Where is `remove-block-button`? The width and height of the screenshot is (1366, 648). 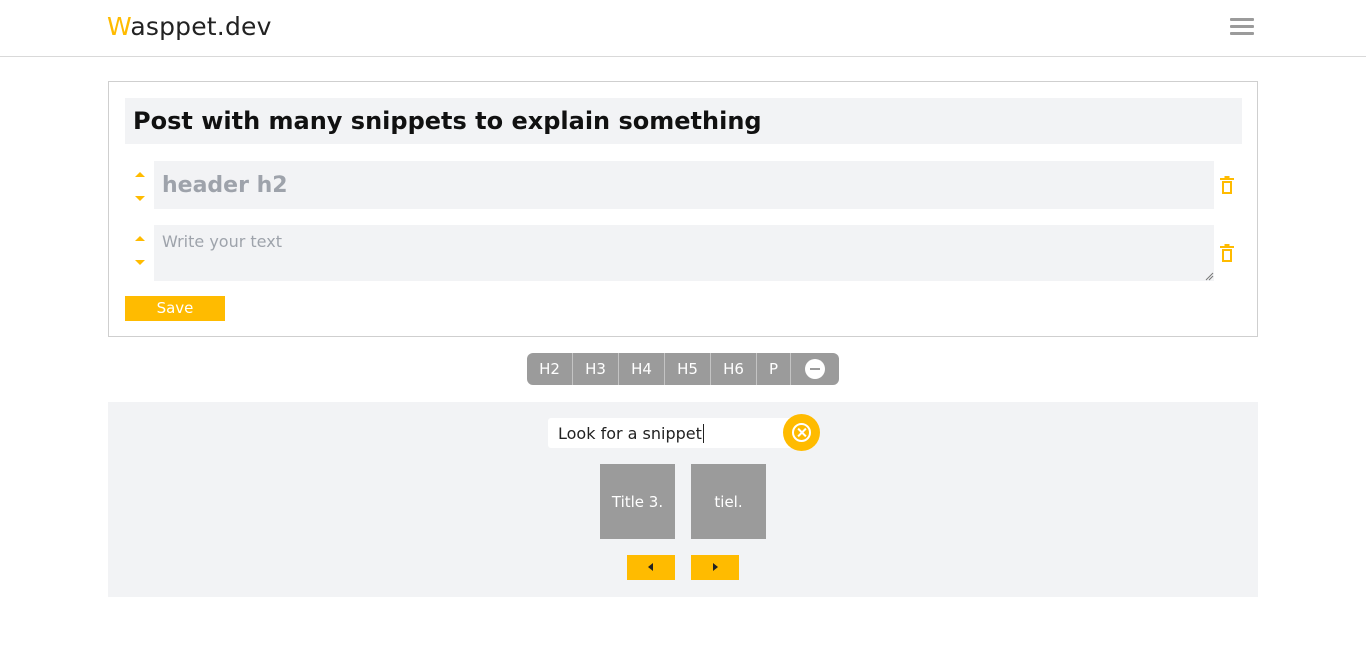
remove-block-button is located at coordinates (815, 369).